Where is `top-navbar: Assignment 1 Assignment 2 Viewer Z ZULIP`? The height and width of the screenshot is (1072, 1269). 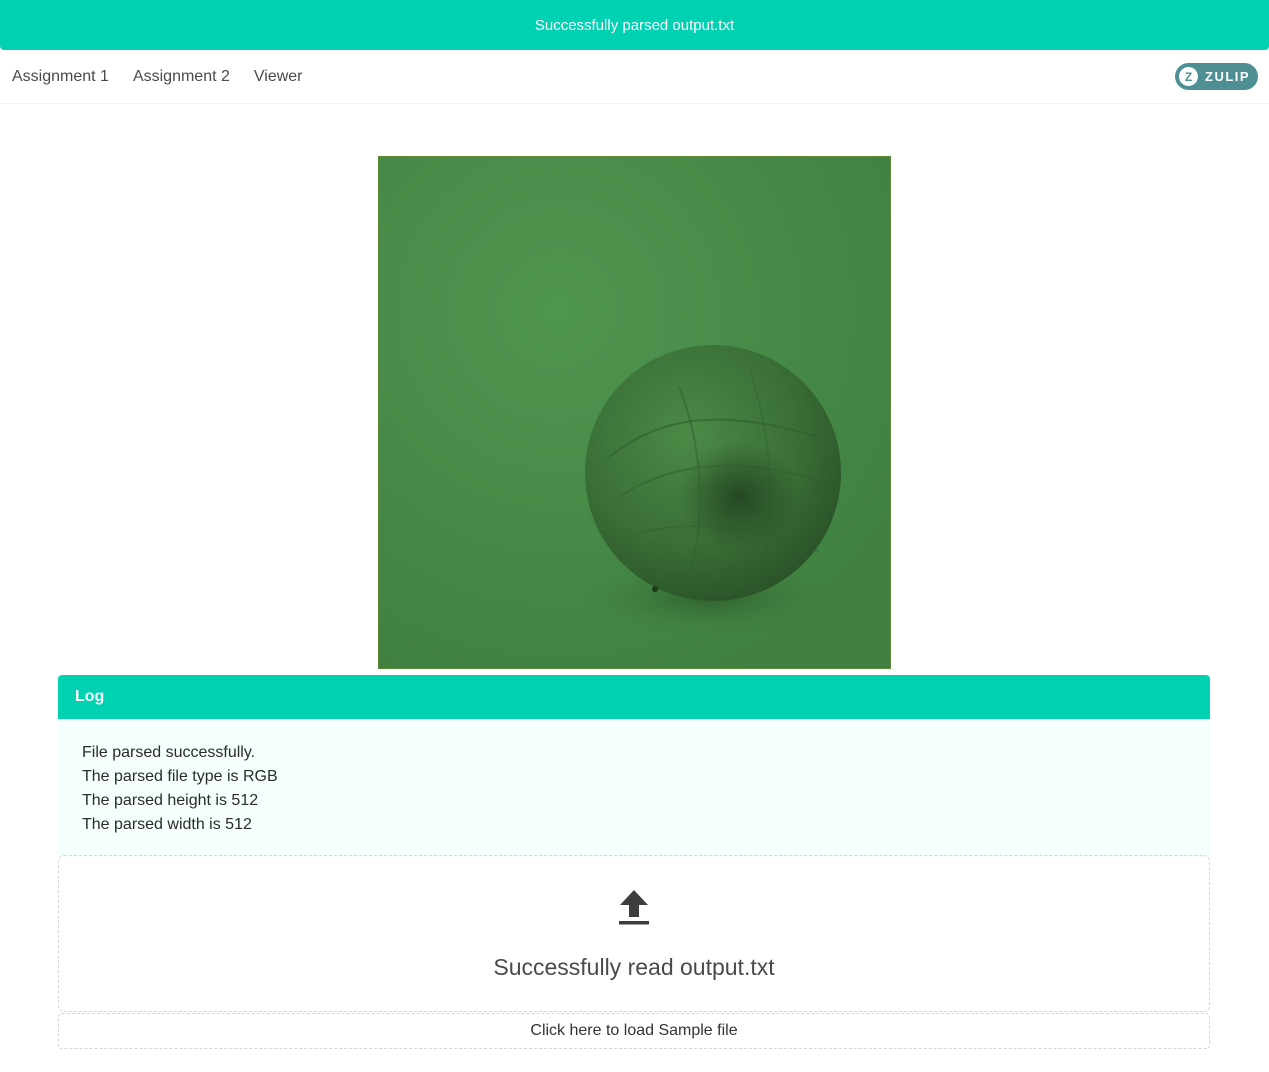
top-navbar: Assignment 1 Assignment 2 Viewer Z ZULIP is located at coordinates (634, 77).